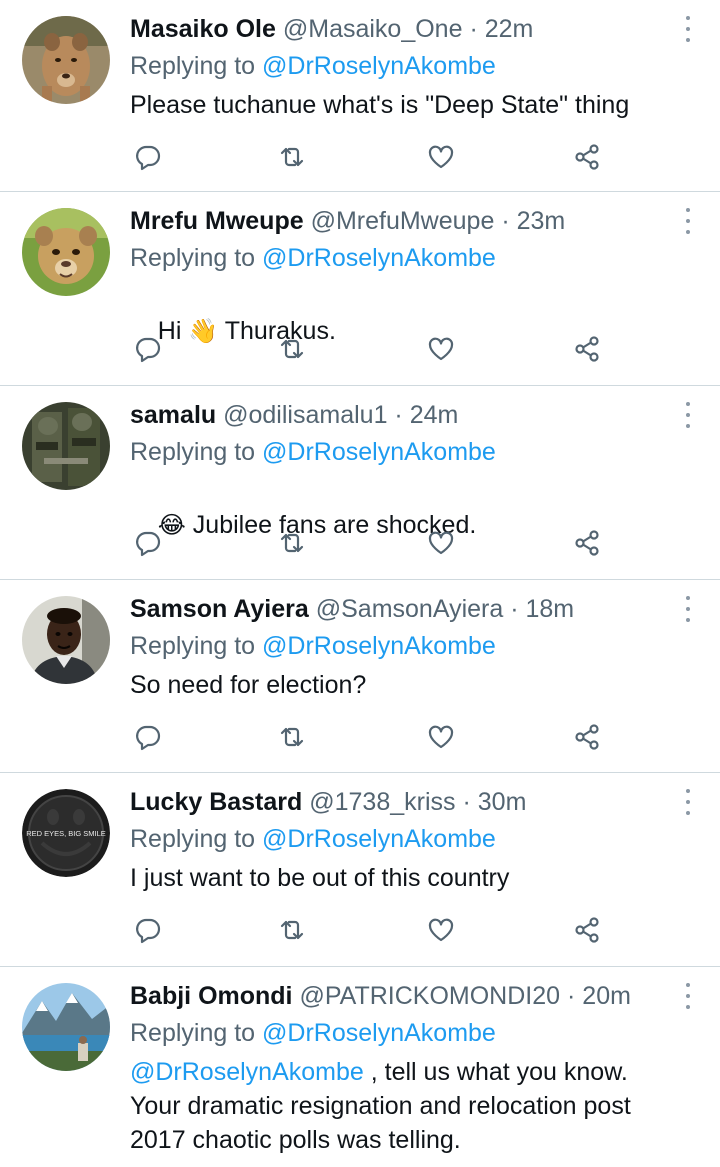 The image size is (720, 1167). What do you see at coordinates (403, 221) in the screenshot?
I see `user-handle: @MrefuMweupe` at bounding box center [403, 221].